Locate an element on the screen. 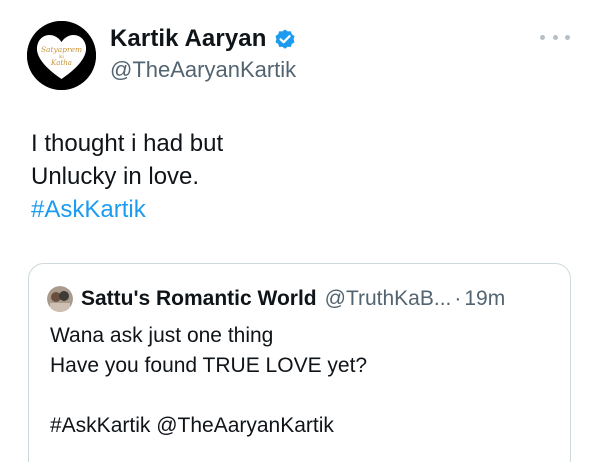 Image resolution: width=600 pixels, height=462 pixels. author-name: Kartik Aaryan is located at coordinates (203, 39).